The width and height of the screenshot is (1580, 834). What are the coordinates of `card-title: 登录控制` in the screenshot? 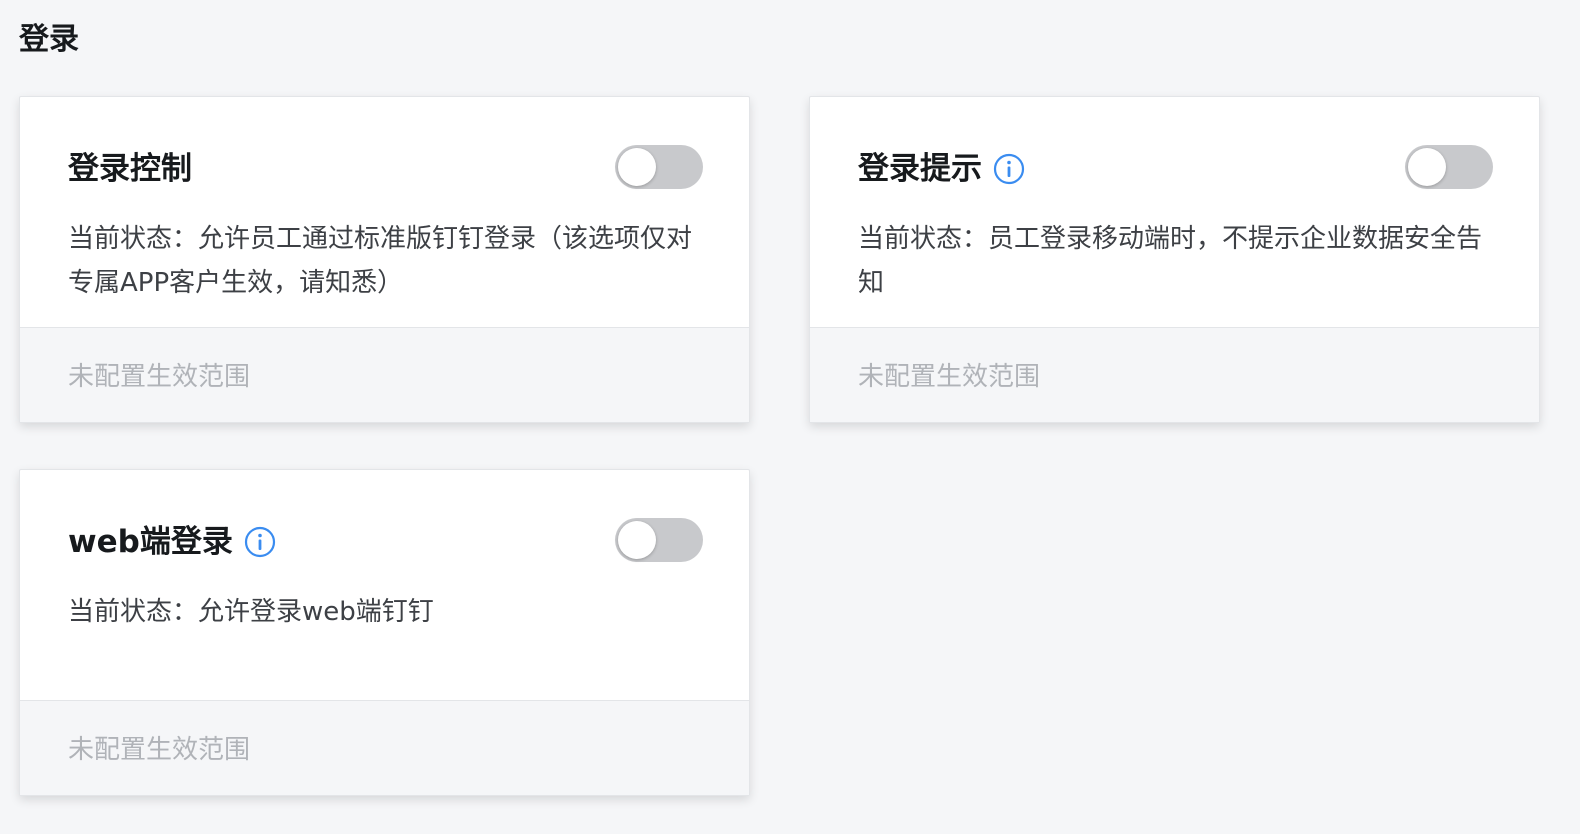 It's located at (130, 169).